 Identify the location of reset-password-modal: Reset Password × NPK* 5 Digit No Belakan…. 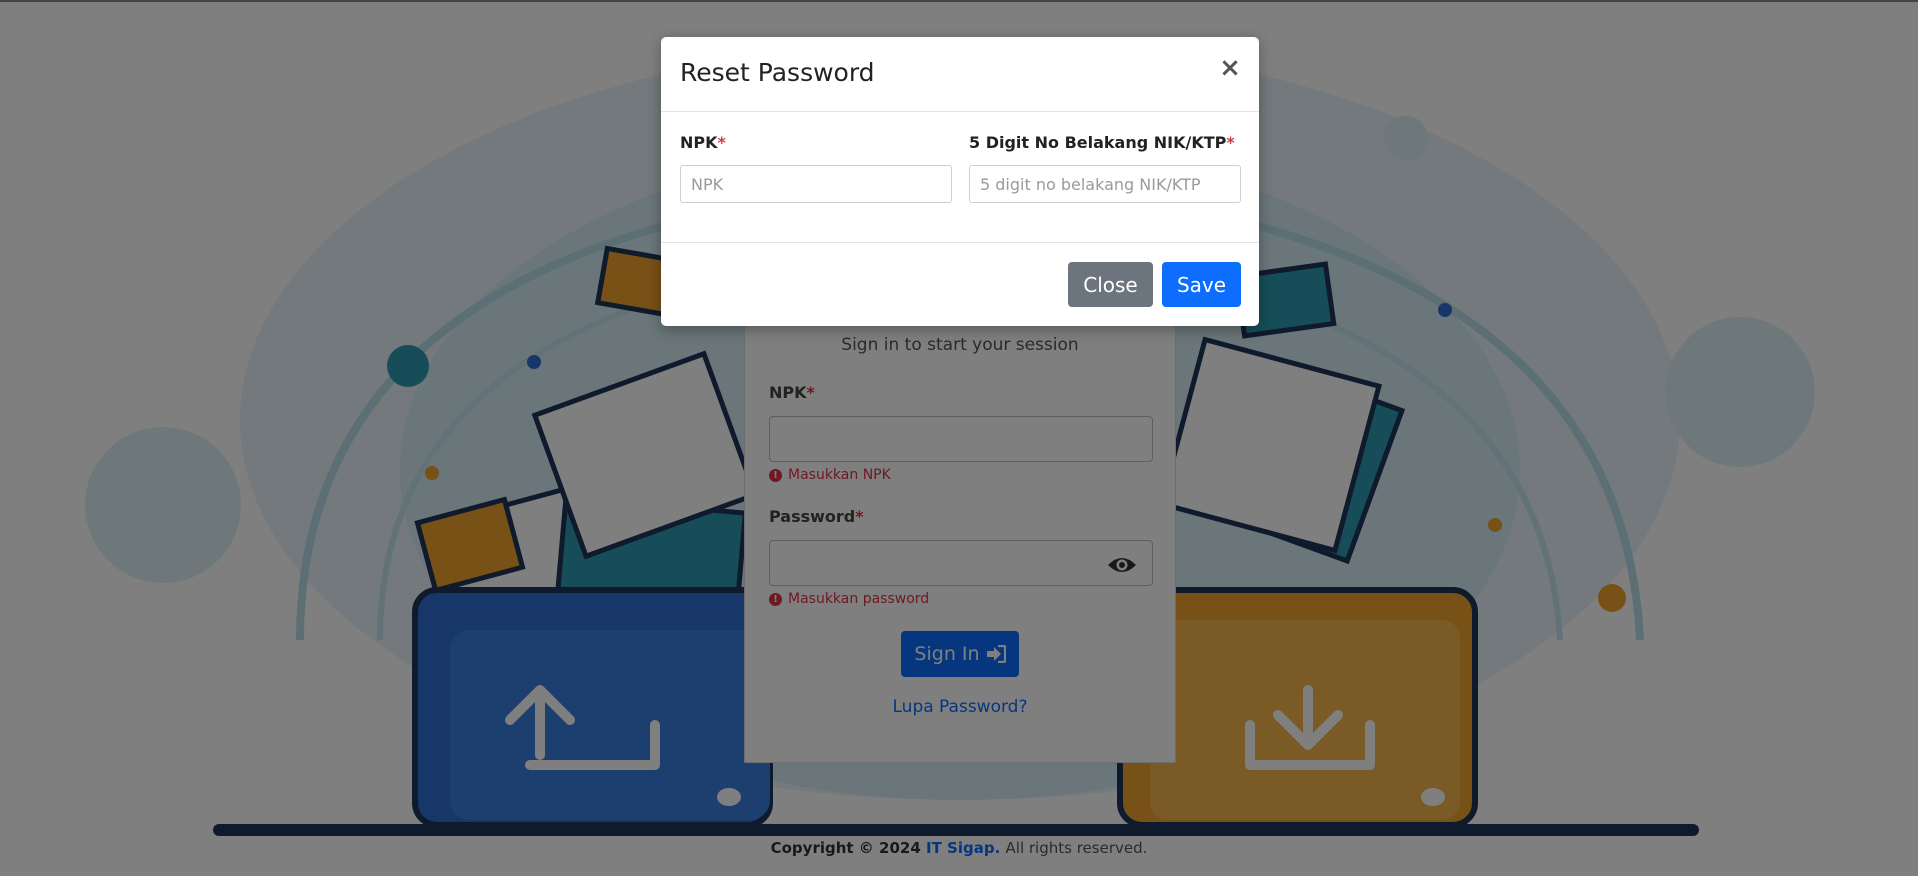
(960, 181).